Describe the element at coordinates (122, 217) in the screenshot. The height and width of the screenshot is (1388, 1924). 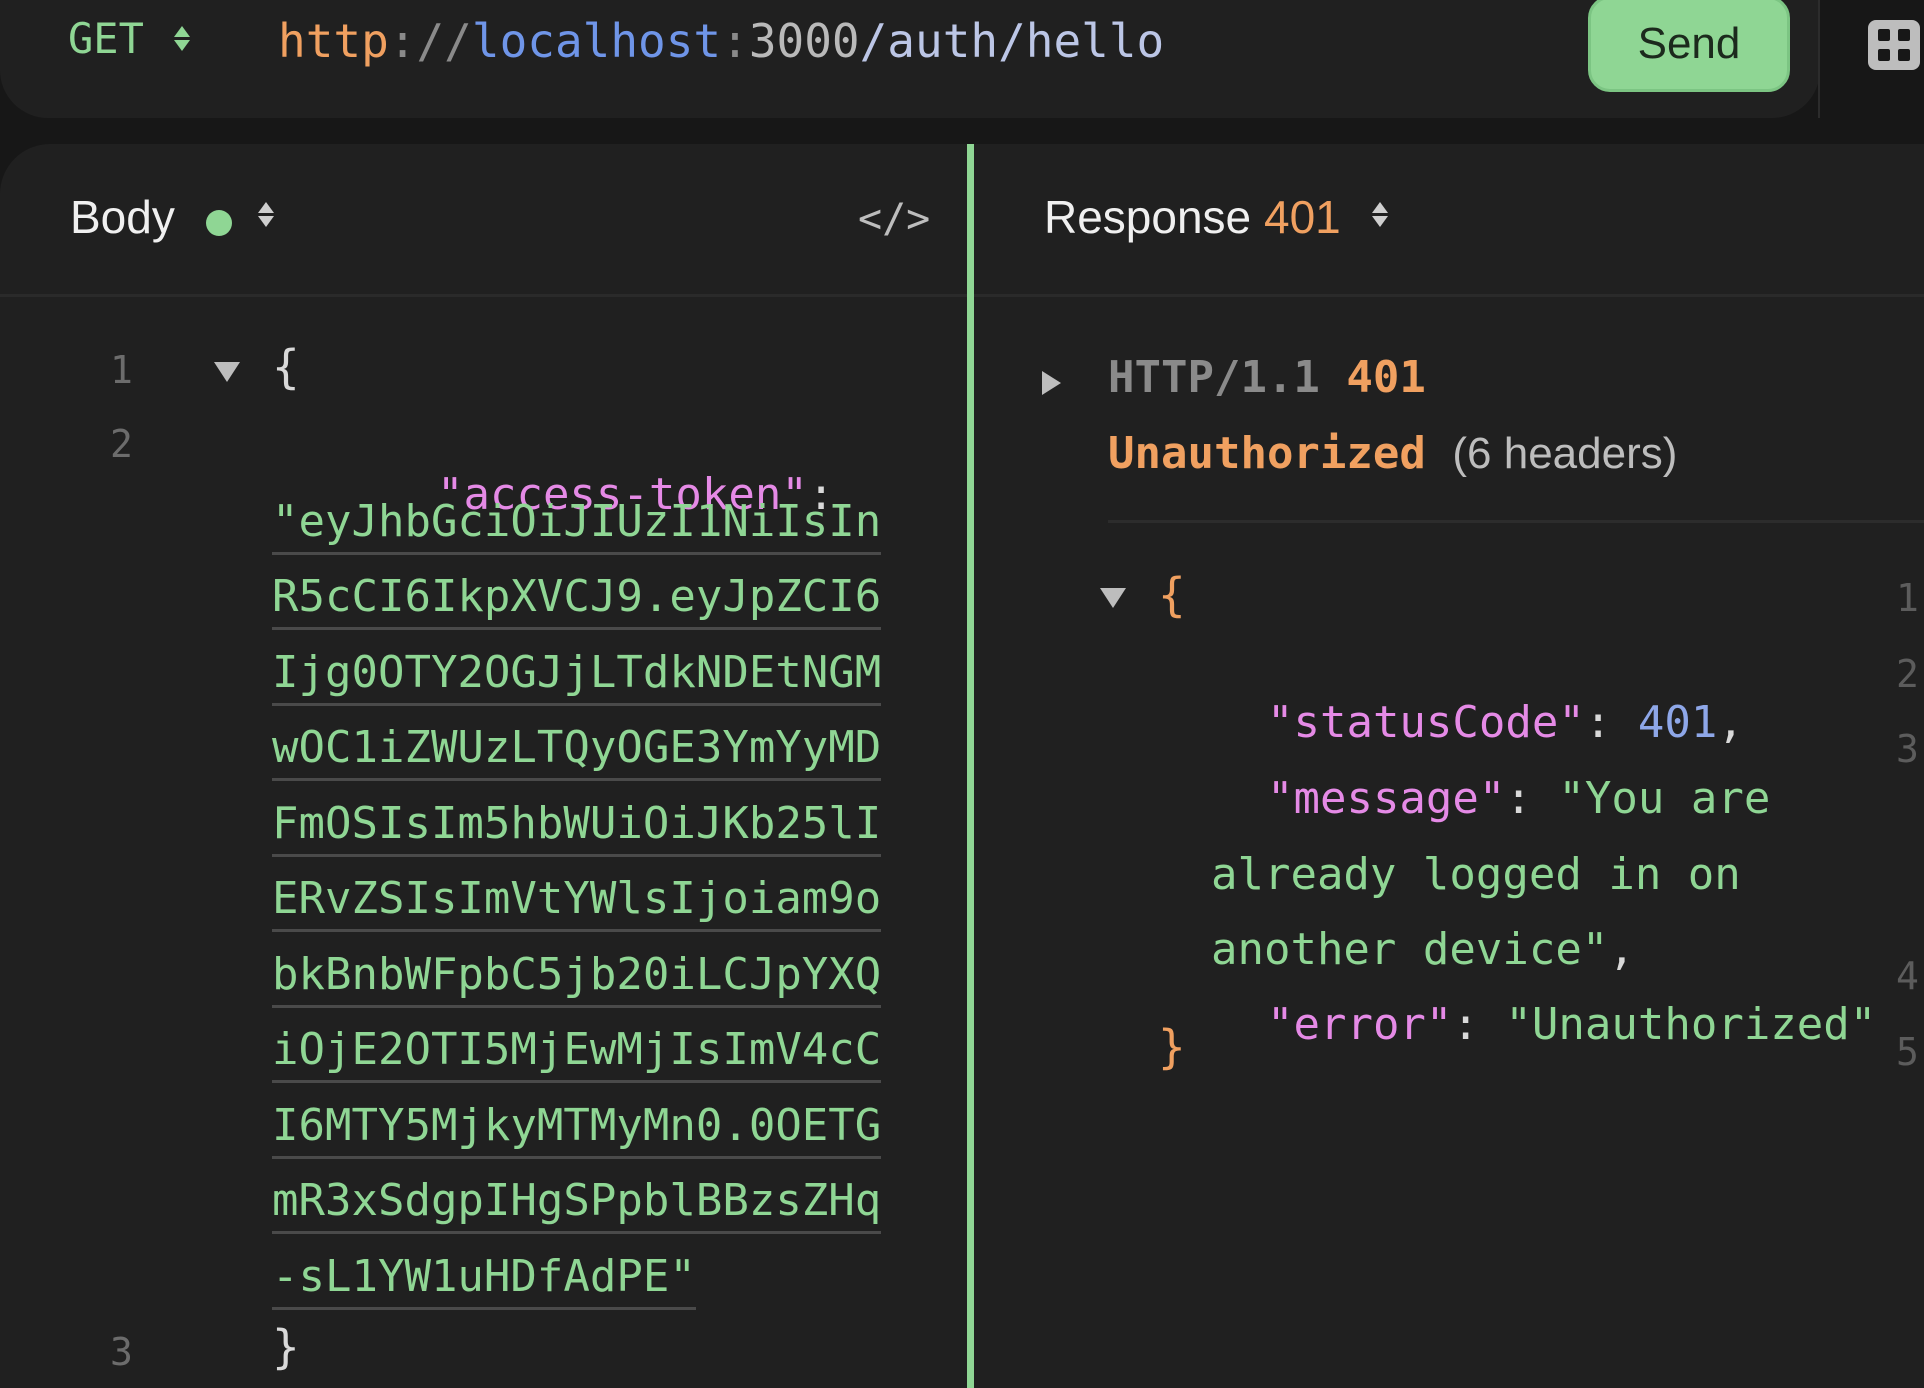
I see `body-tab-title: Body` at that location.